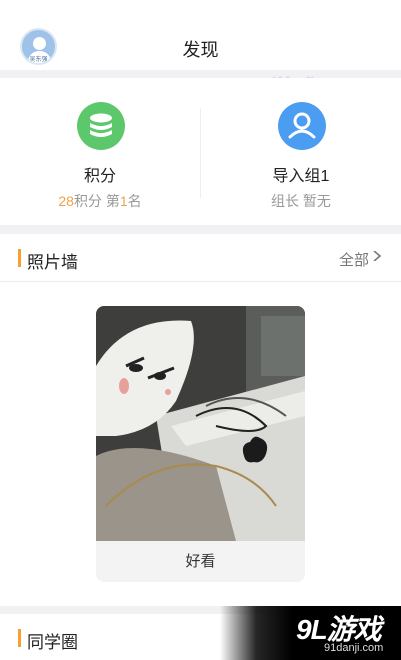  Describe the element at coordinates (96, 201) in the screenshot. I see `points-count-unit: 积分 第` at that location.